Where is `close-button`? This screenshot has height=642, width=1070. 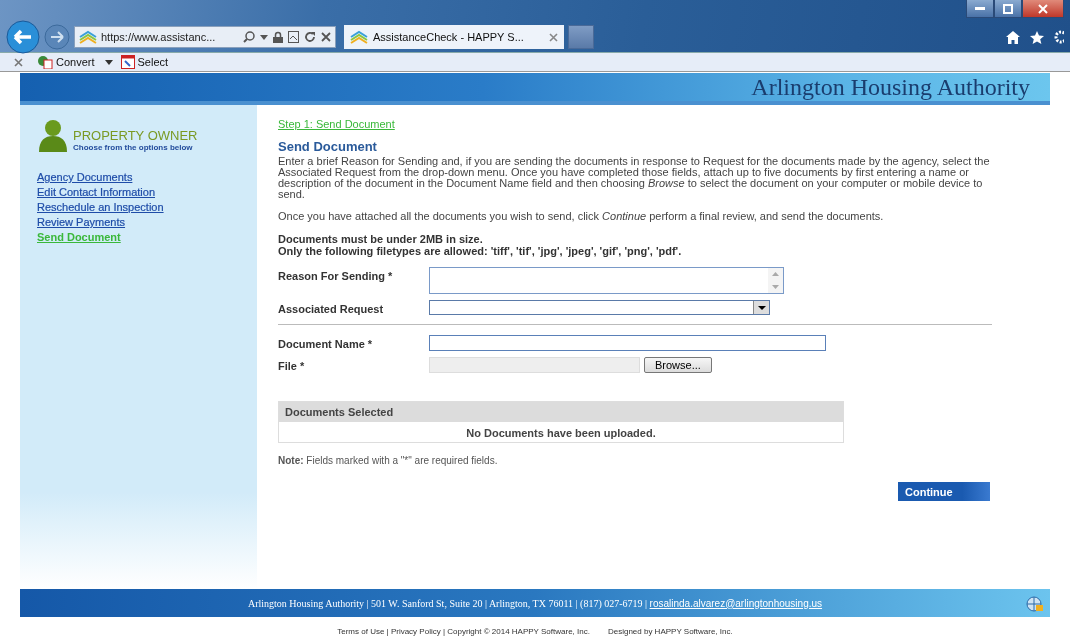 close-button is located at coordinates (1043, 9).